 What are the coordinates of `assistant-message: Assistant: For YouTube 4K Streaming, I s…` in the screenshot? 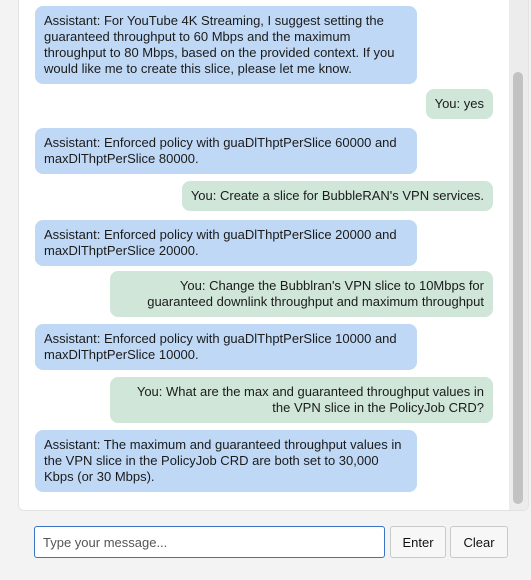 It's located at (226, 45).